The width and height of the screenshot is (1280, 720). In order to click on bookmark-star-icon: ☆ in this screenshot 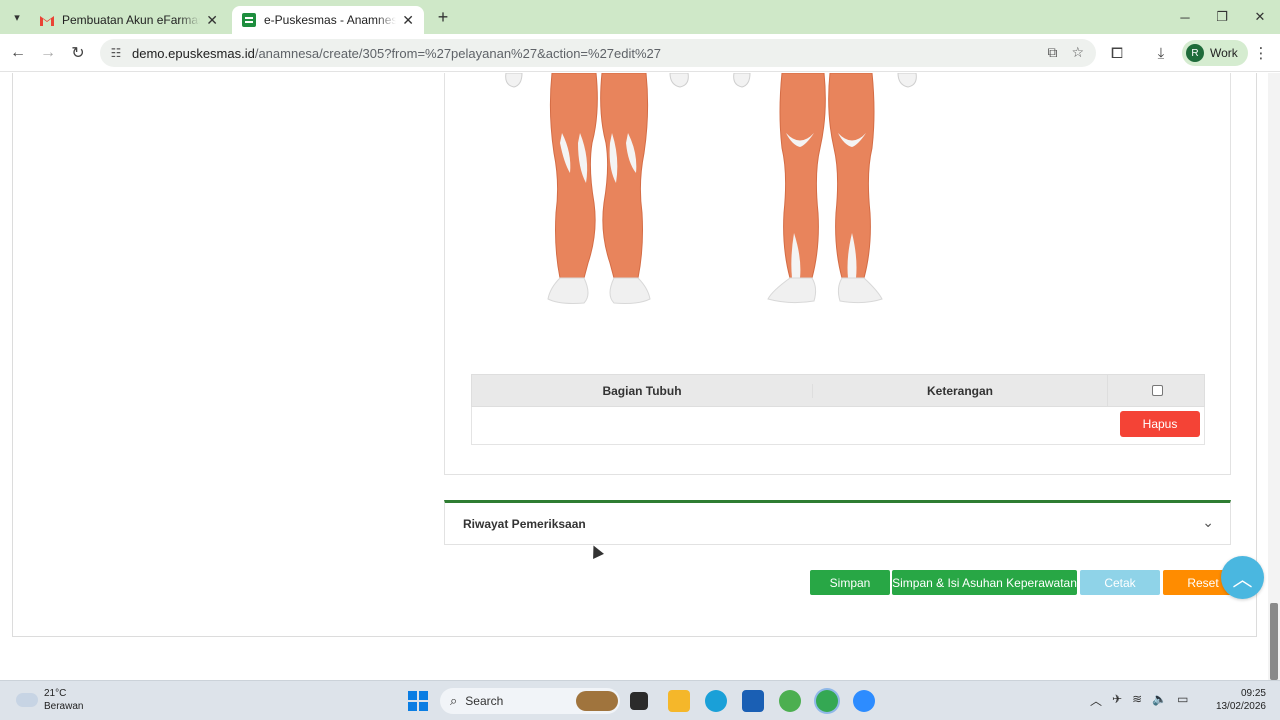, I will do `click(1077, 52)`.